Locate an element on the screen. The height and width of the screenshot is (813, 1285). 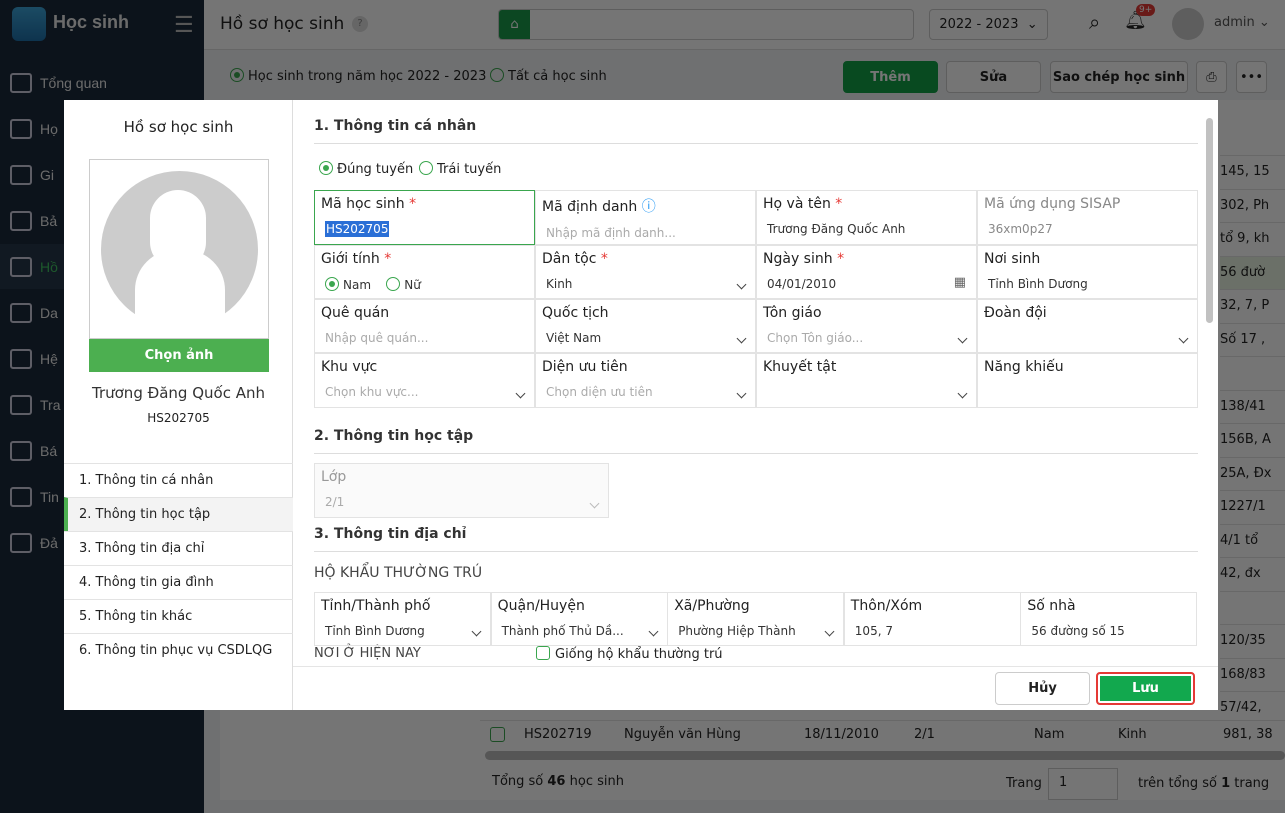
address-field: Số nhà 56 đường số 15 is located at coordinates (1109, 619).